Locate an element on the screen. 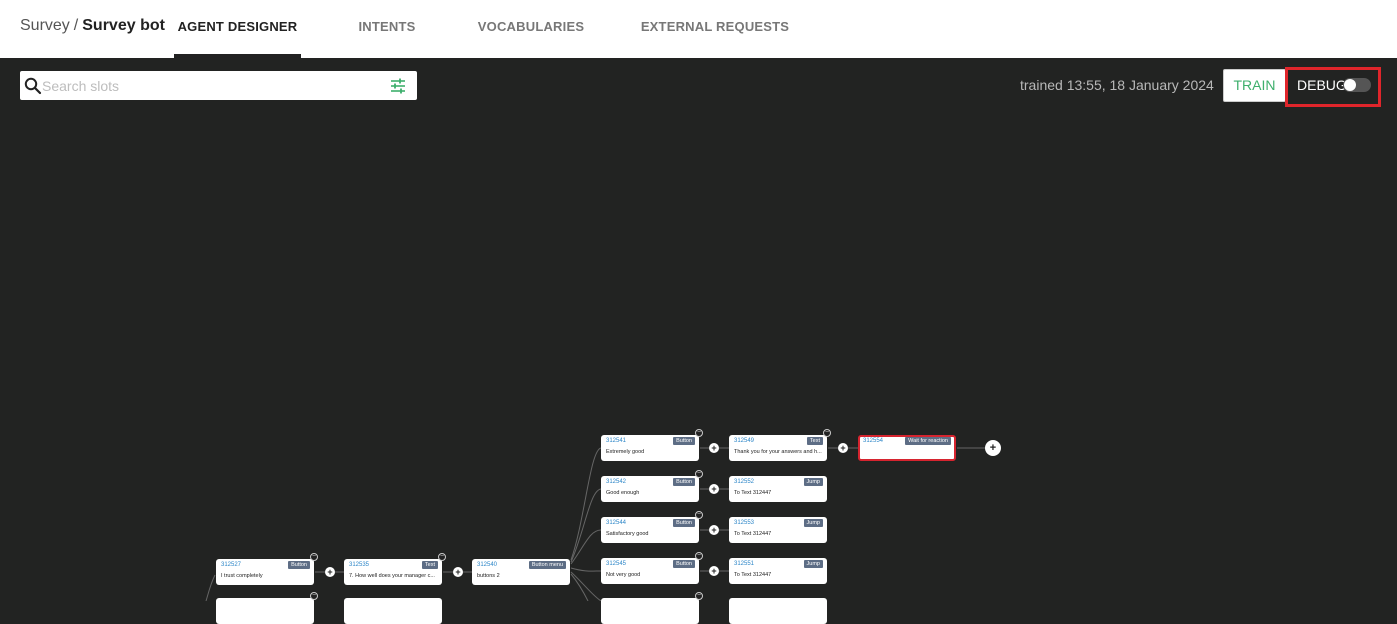 The height and width of the screenshot is (624, 1397). node-text: Extremely good is located at coordinates (625, 452).